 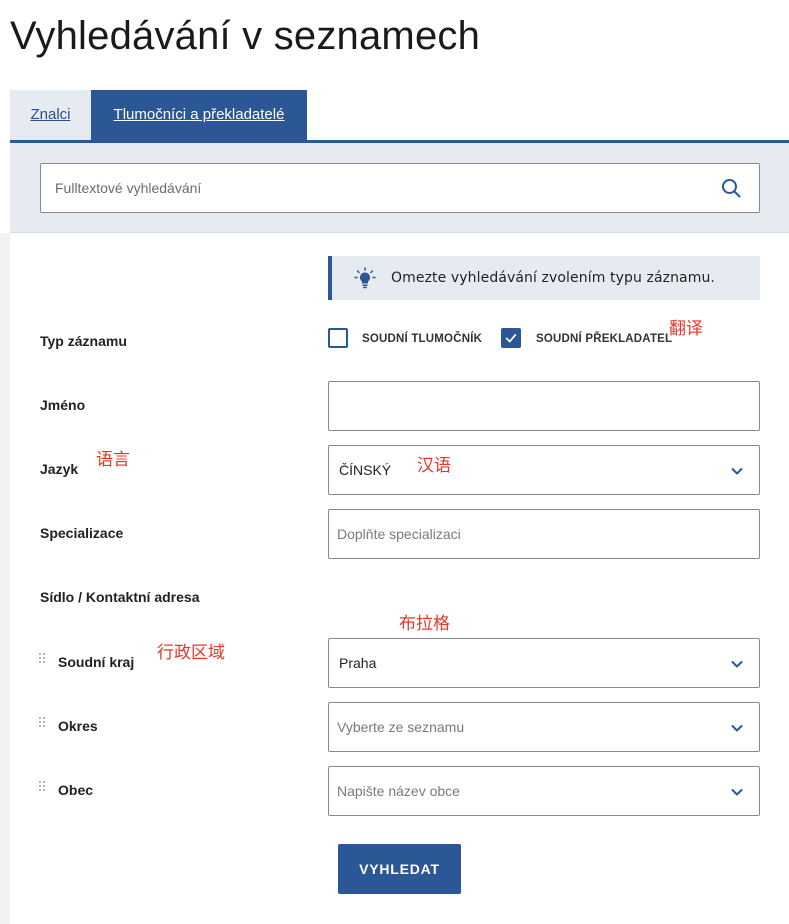 I want to click on checkbox-label-soudni-tlumocnik: SOUDNÍ TLUMOČNÍK, so click(x=422, y=339).